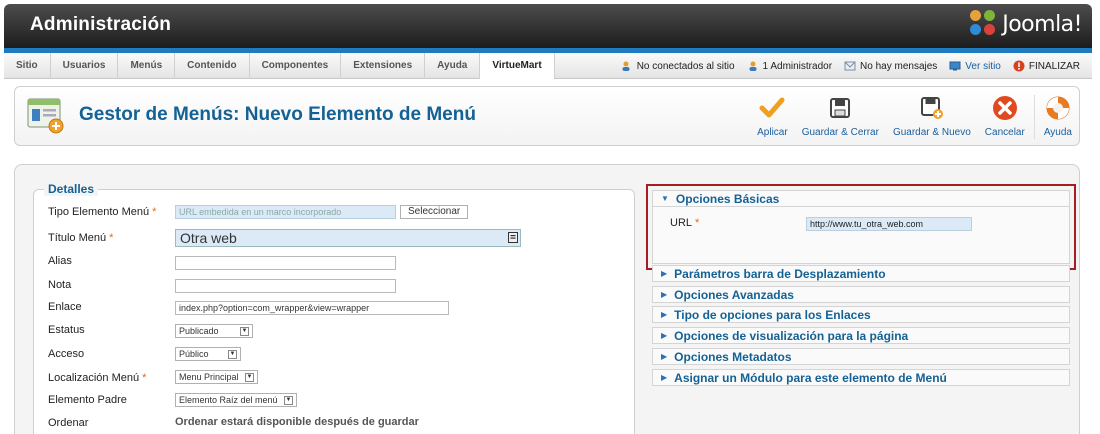  What do you see at coordinates (1019, 66) in the screenshot?
I see `logout-icon` at bounding box center [1019, 66].